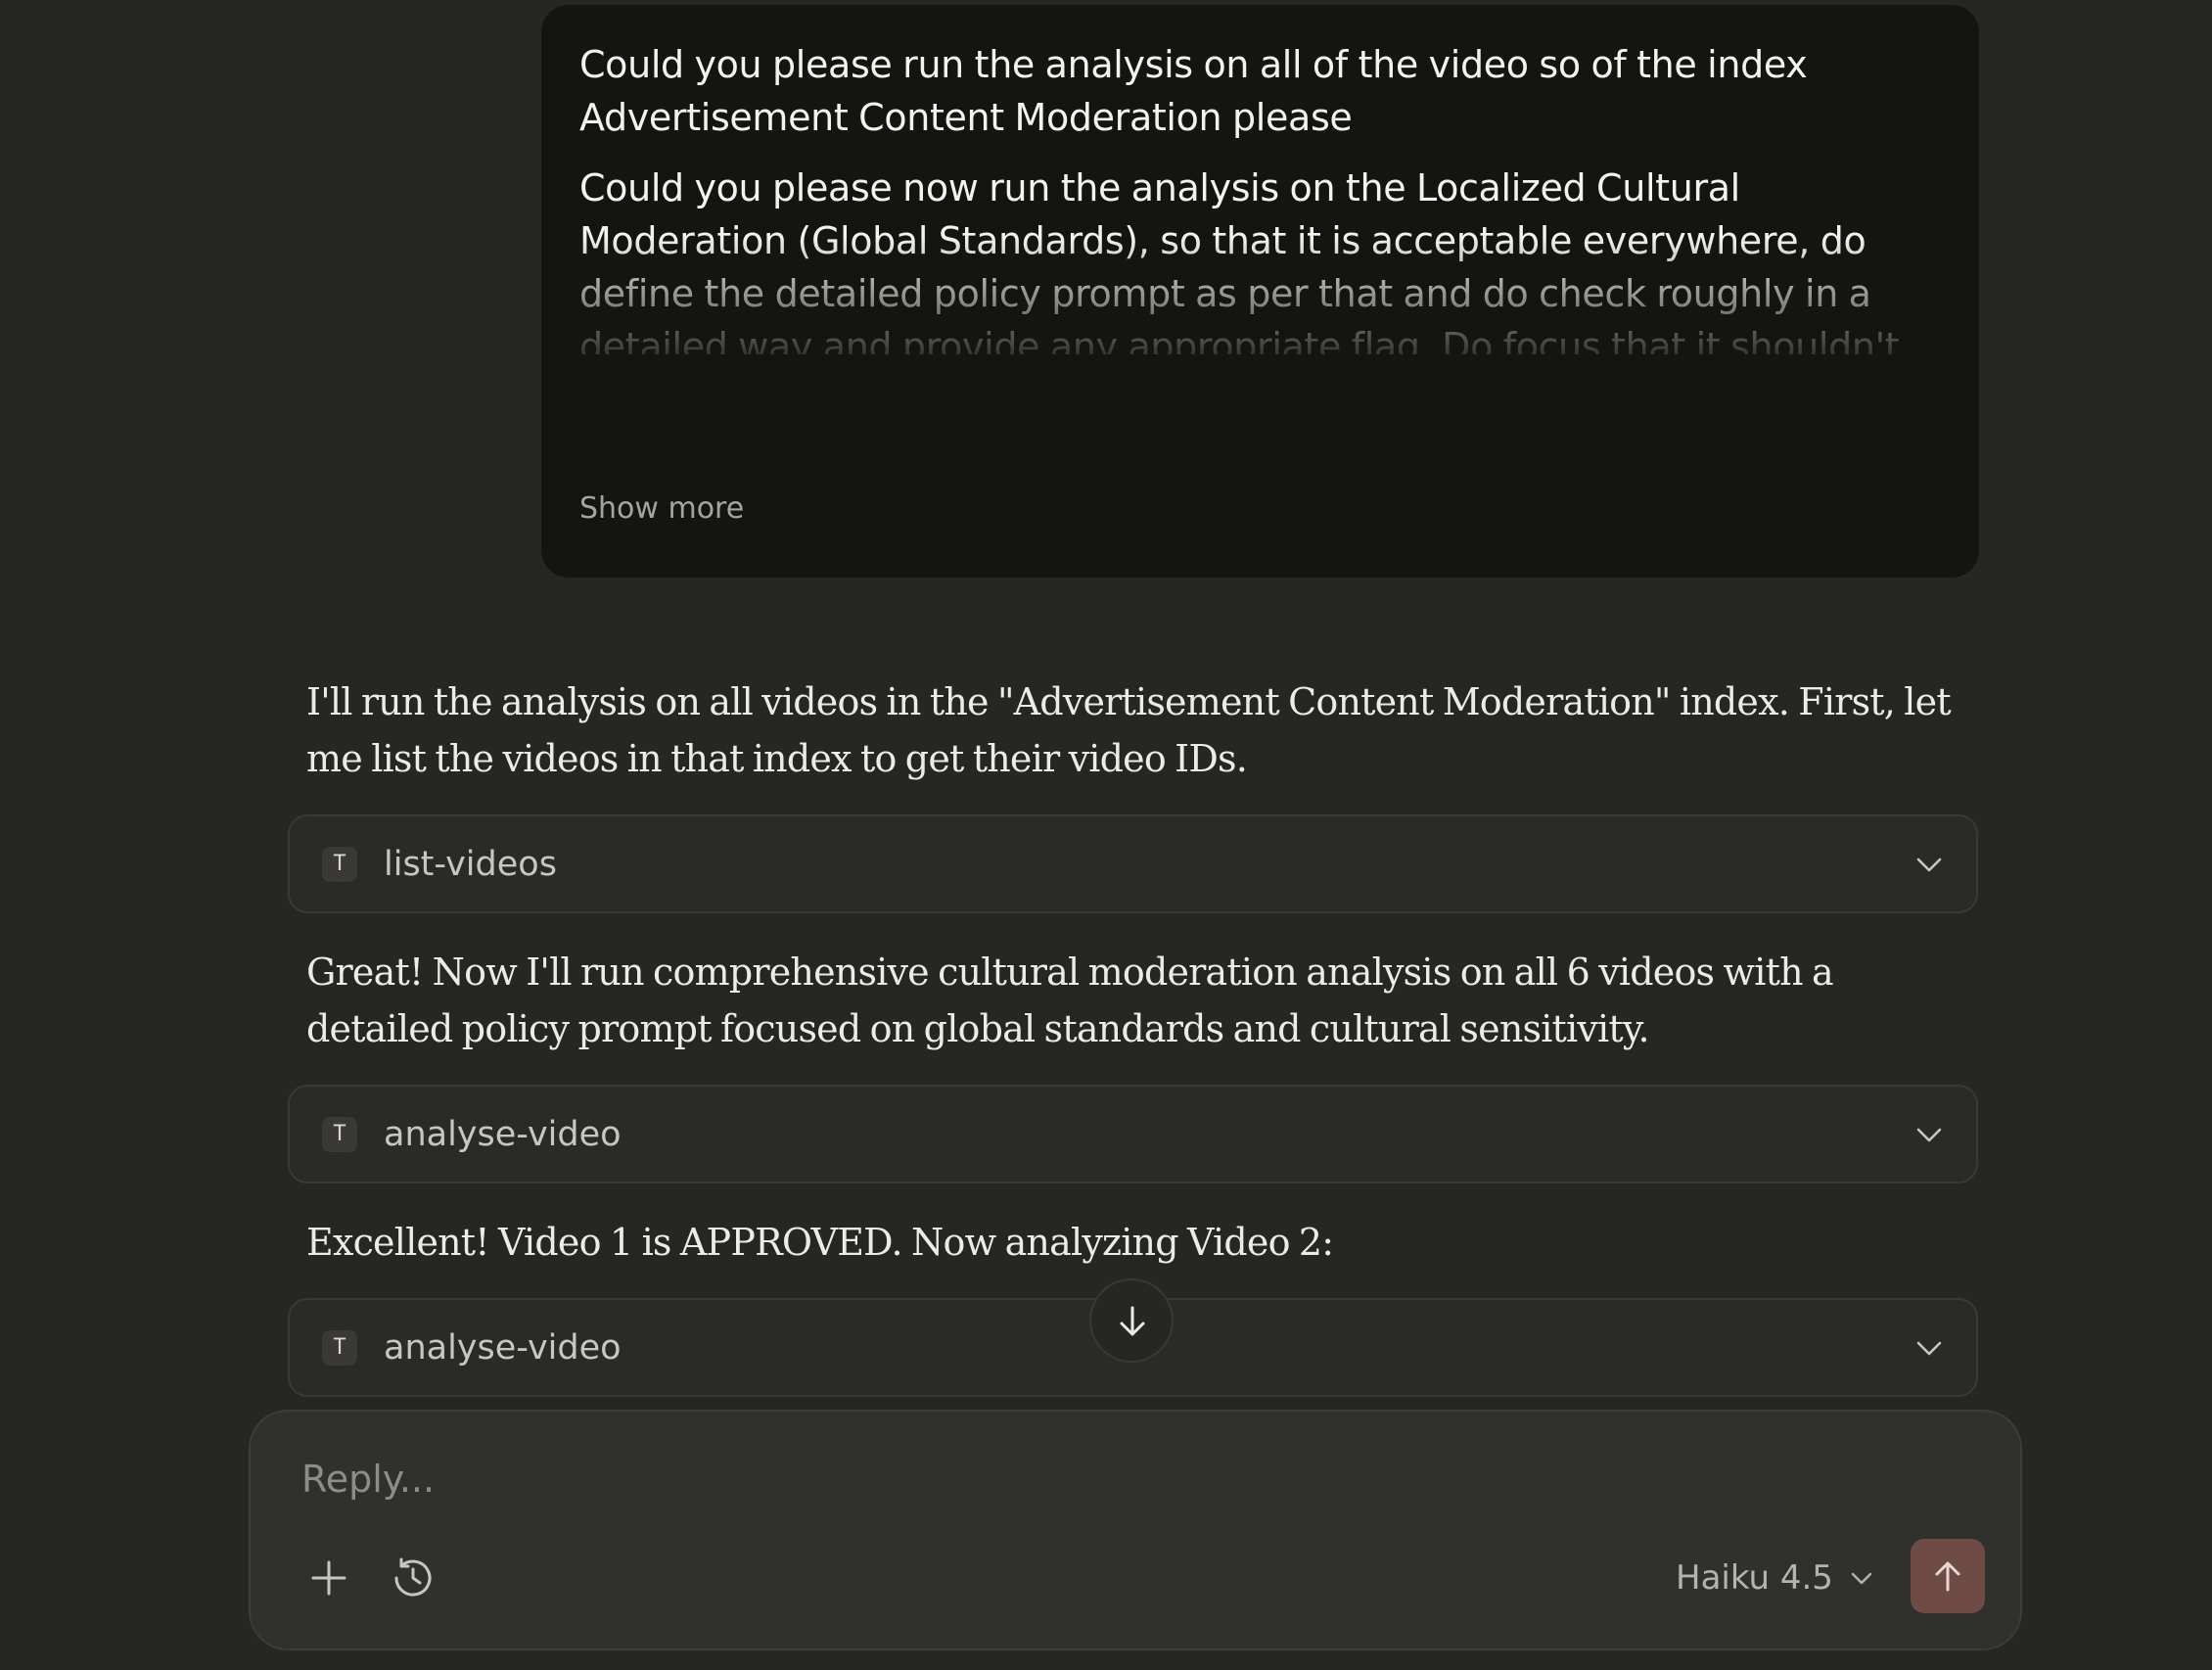 Image resolution: width=2212 pixels, height=1670 pixels. I want to click on tool-call-analyse-video: T analyse-video, so click(1133, 1134).